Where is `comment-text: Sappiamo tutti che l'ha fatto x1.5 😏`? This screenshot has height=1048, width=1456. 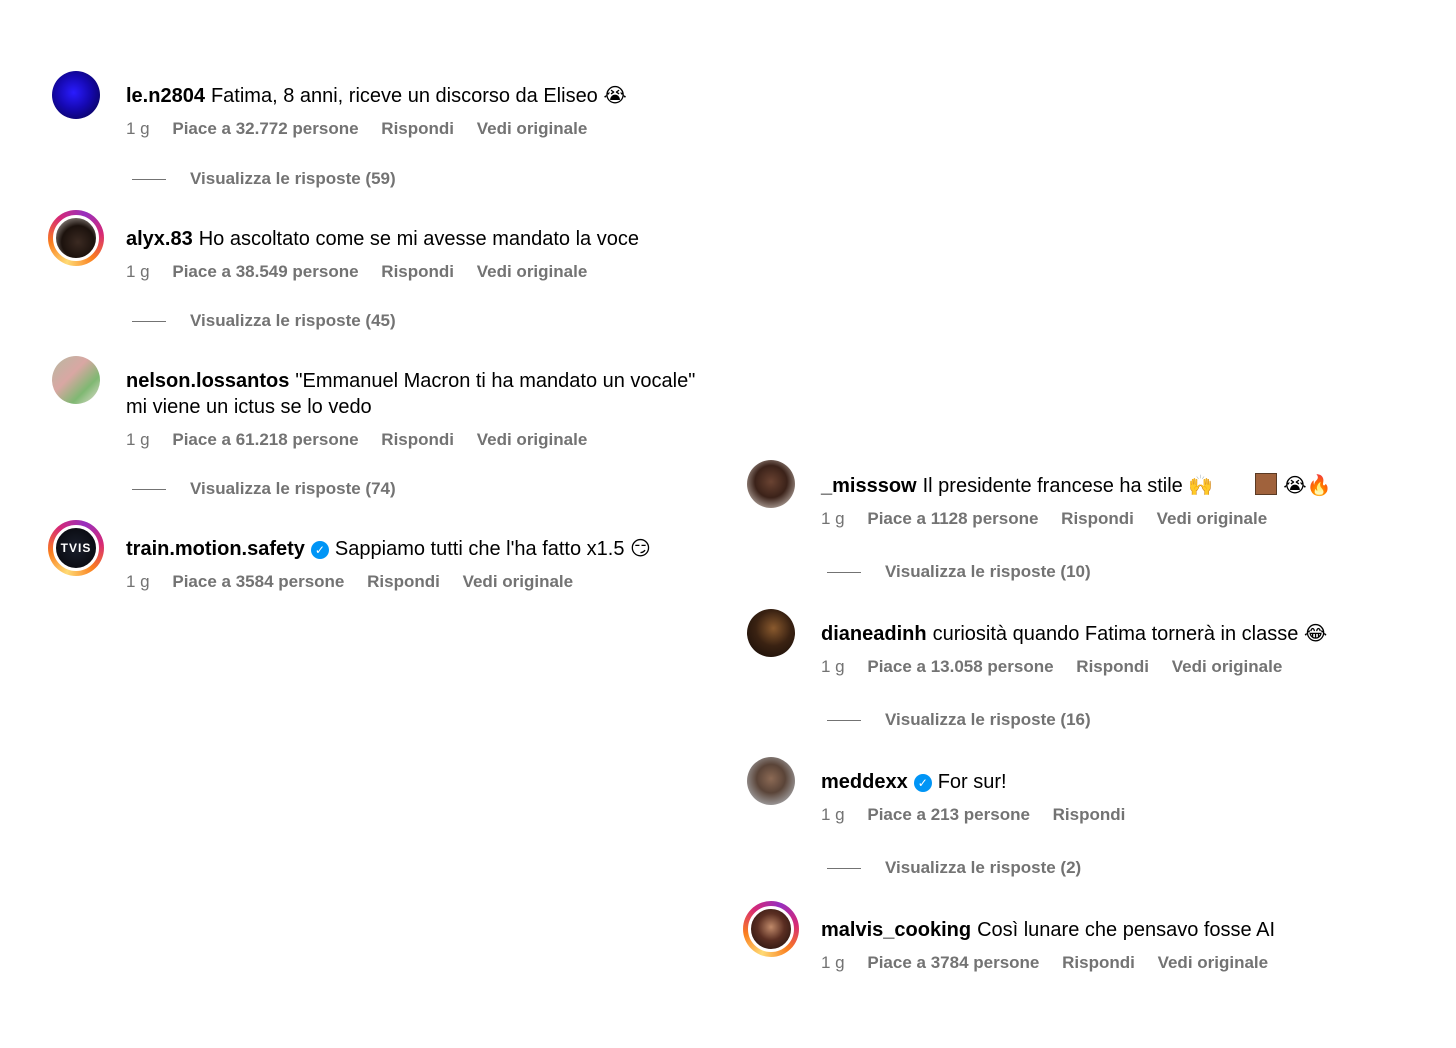
comment-text: Sappiamo tutti che l'ha fatto x1.5 😏 is located at coordinates (492, 549).